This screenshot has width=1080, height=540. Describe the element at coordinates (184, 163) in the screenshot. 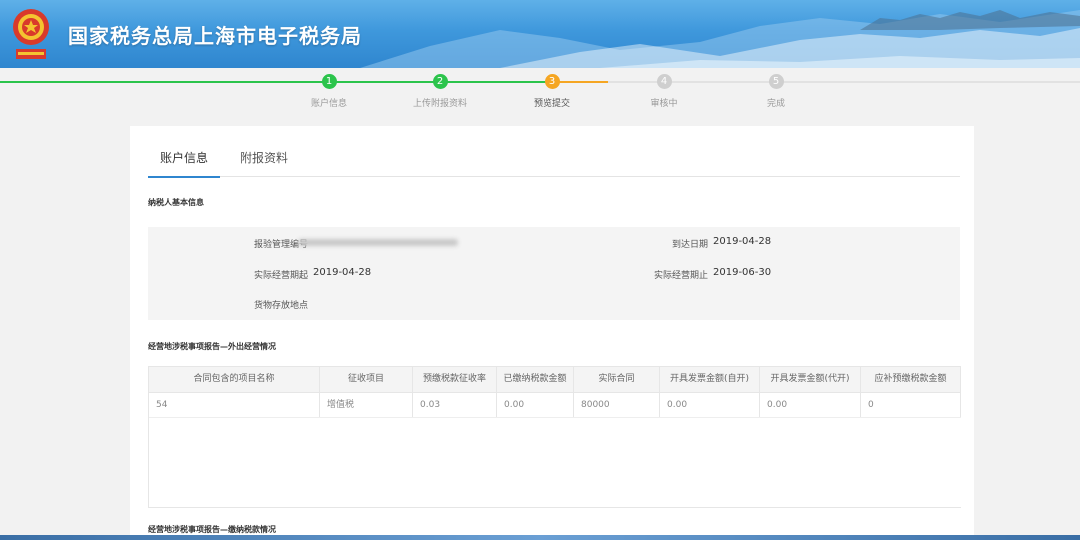

I see `tab-account-info: 账户信息` at that location.